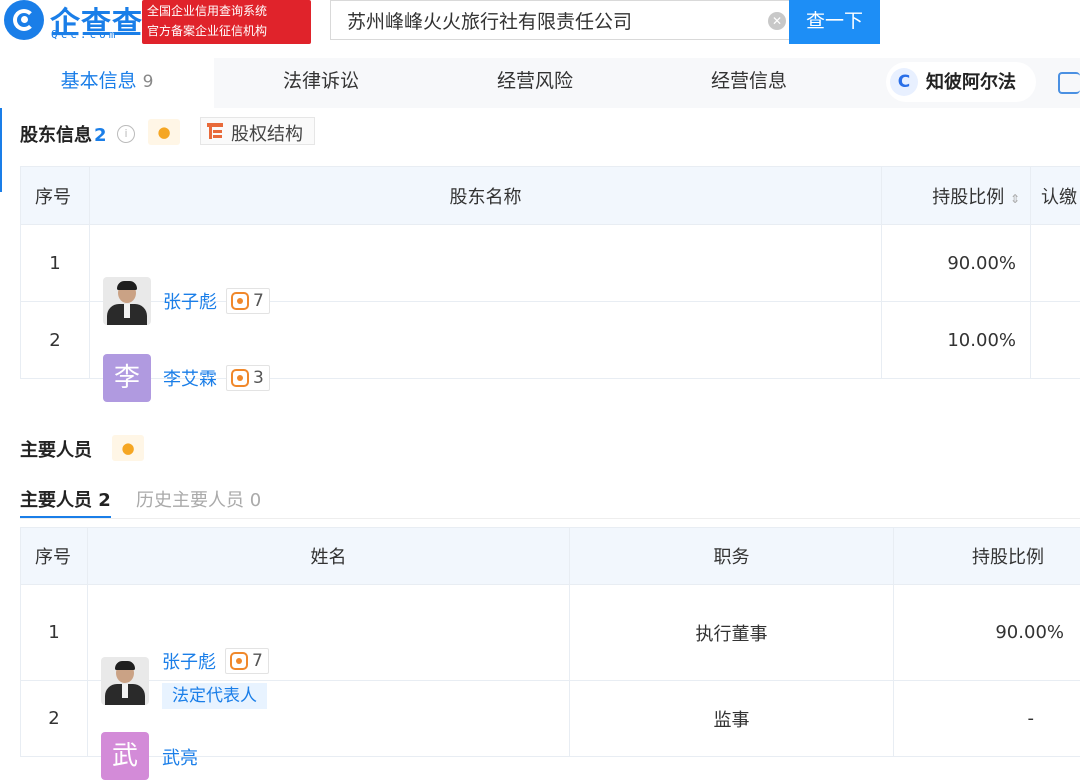 The image size is (1080, 780). Describe the element at coordinates (329, 633) in the screenshot. I see `person-cell: 张子彪 7 法定代表人` at that location.